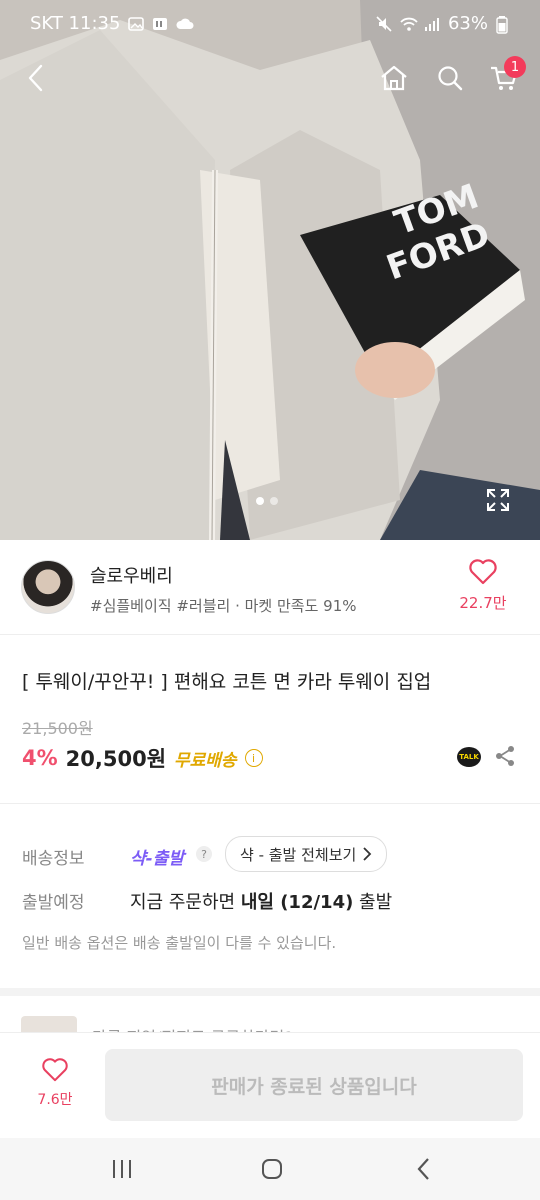  I want to click on home-circle-icon, so click(272, 1169).